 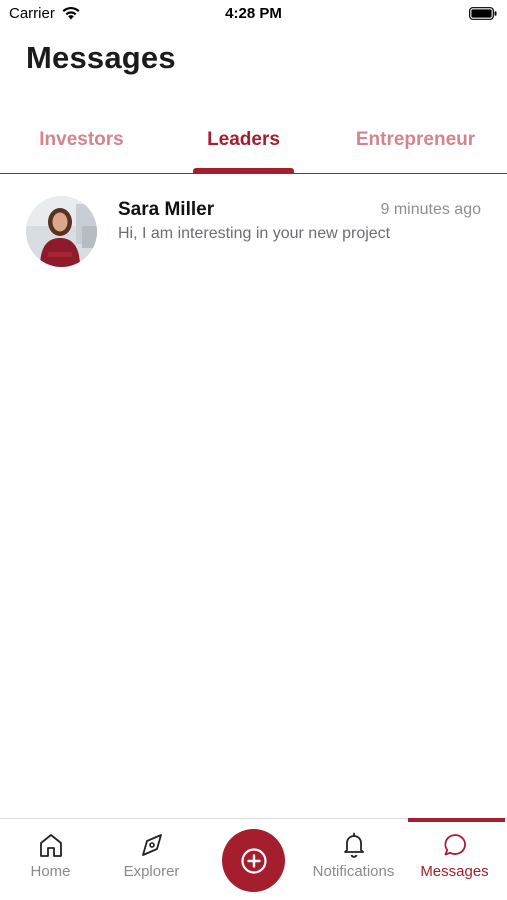 What do you see at coordinates (454, 871) in the screenshot?
I see `nav-messages-label: Messages` at bounding box center [454, 871].